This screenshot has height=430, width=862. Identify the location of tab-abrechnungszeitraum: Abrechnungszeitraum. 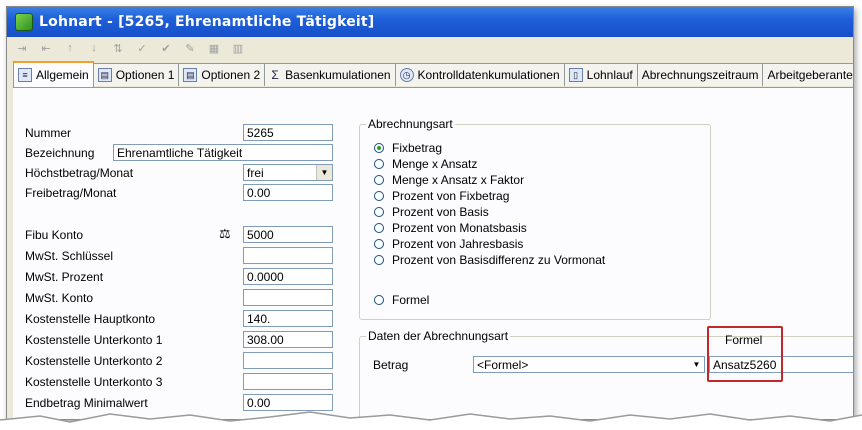
(700, 74).